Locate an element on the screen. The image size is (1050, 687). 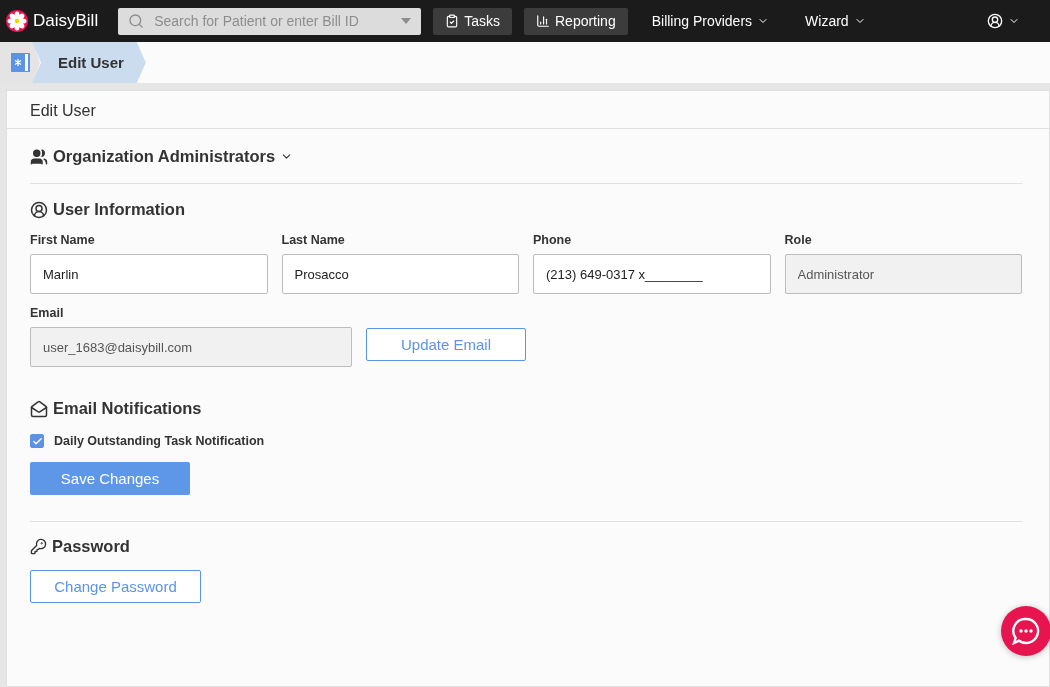
section-heading: Password is located at coordinates (91, 546).